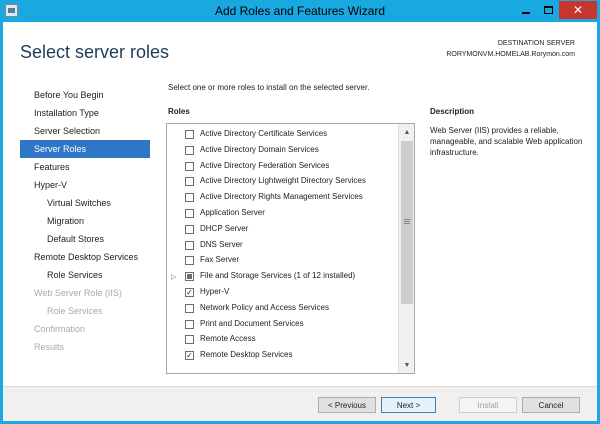 This screenshot has width=600, height=424. I want to click on checkbox-partial, so click(189, 277).